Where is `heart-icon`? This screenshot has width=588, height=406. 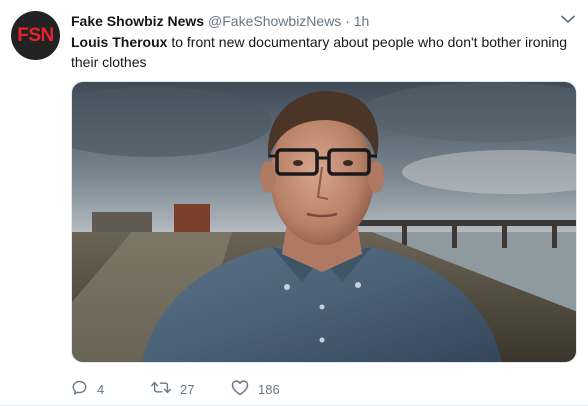
heart-icon is located at coordinates (240, 389).